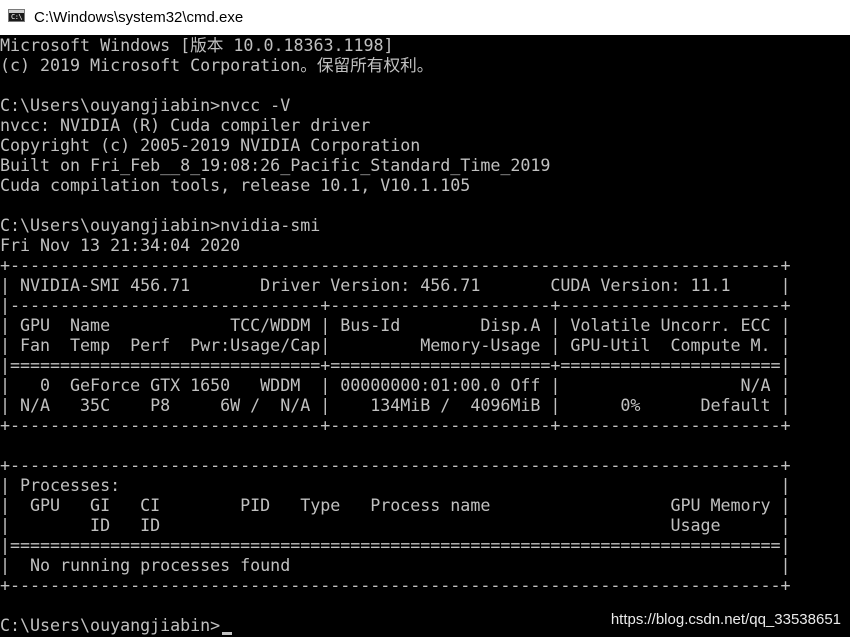  I want to click on console-line: | No running processes found |, so click(395, 565).